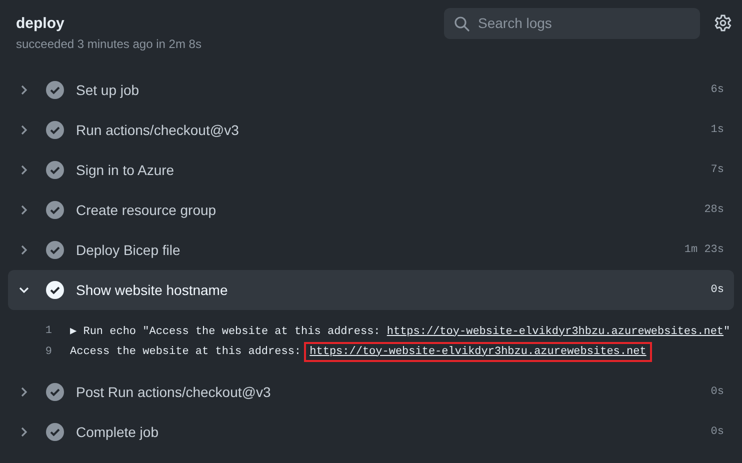 This screenshot has width=742, height=463. Describe the element at coordinates (371, 250) in the screenshot. I see `step-row: Deploy Bicep file 1m 23s` at that location.